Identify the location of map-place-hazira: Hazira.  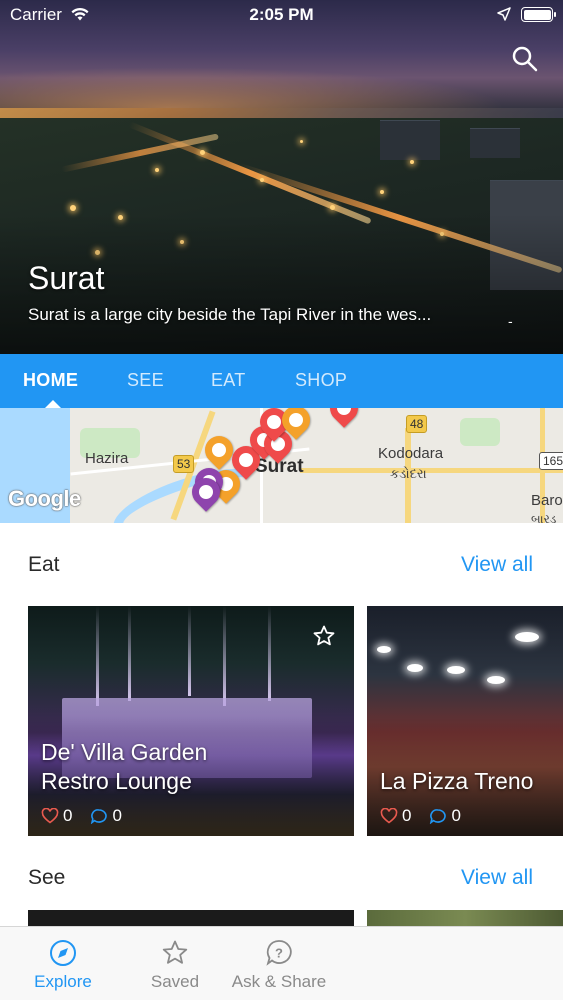
(107, 458).